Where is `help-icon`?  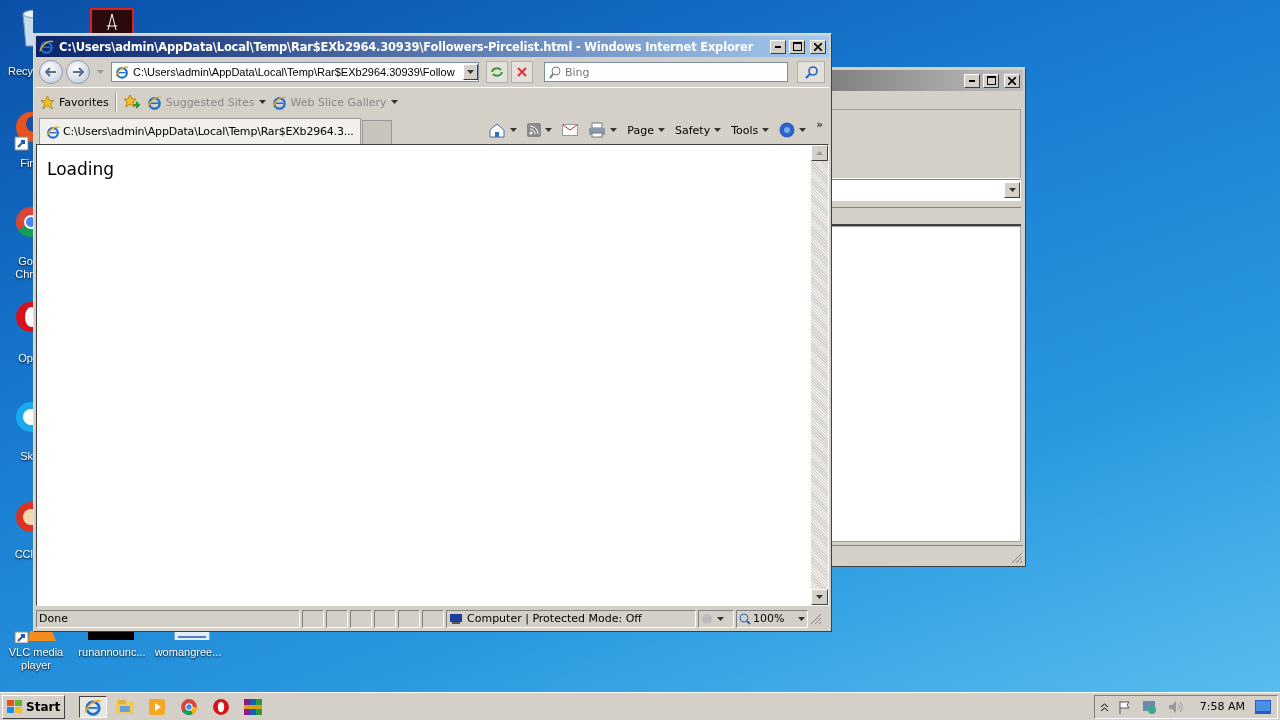 help-icon is located at coordinates (787, 130).